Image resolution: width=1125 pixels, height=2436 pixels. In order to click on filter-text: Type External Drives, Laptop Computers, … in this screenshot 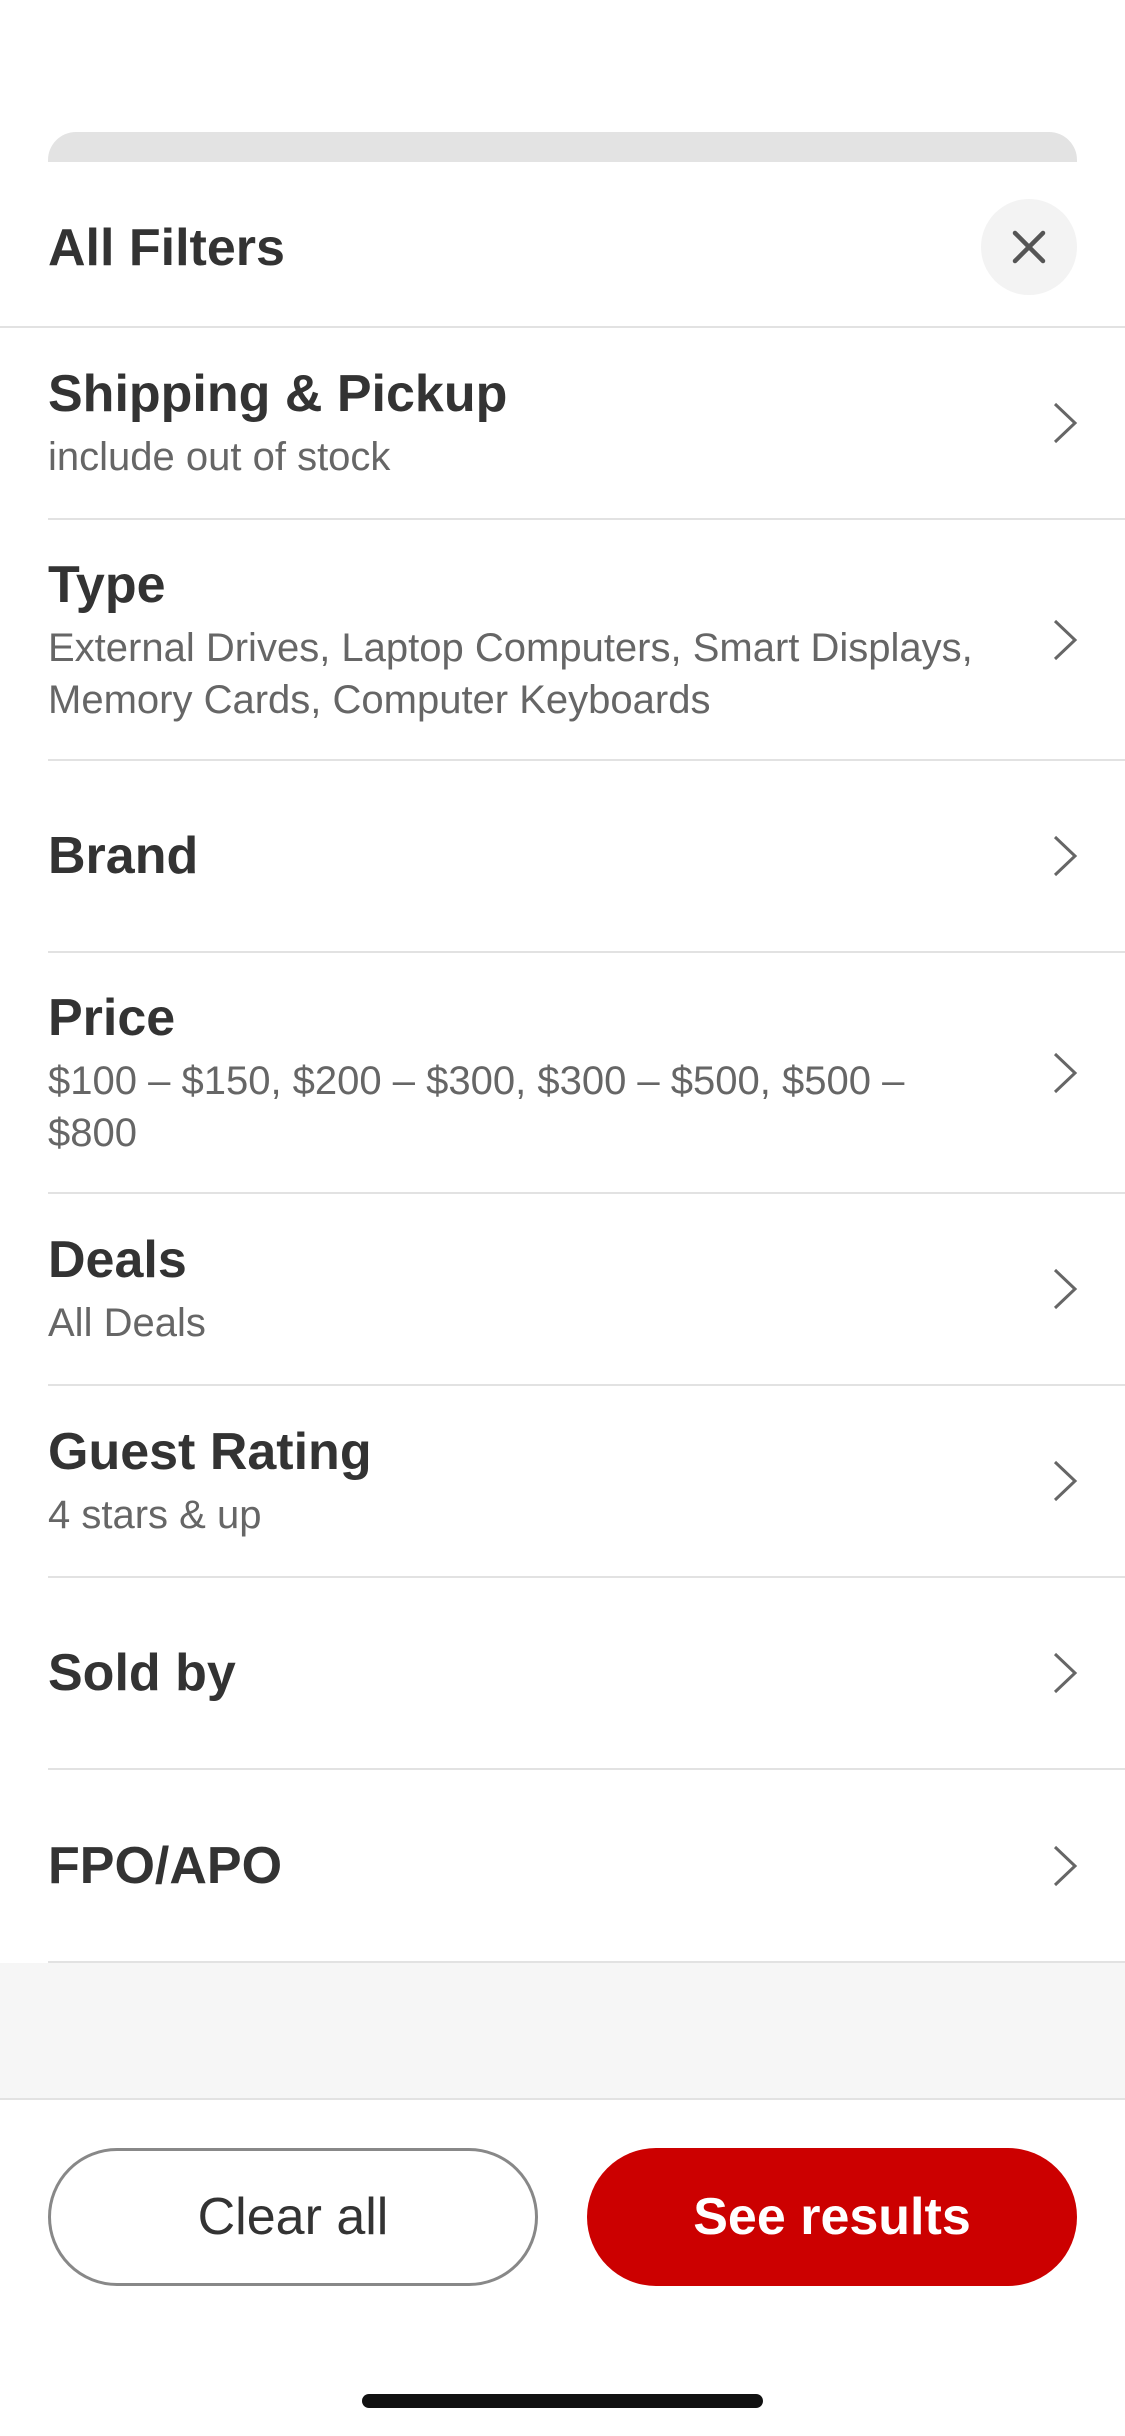, I will do `click(513, 640)`.